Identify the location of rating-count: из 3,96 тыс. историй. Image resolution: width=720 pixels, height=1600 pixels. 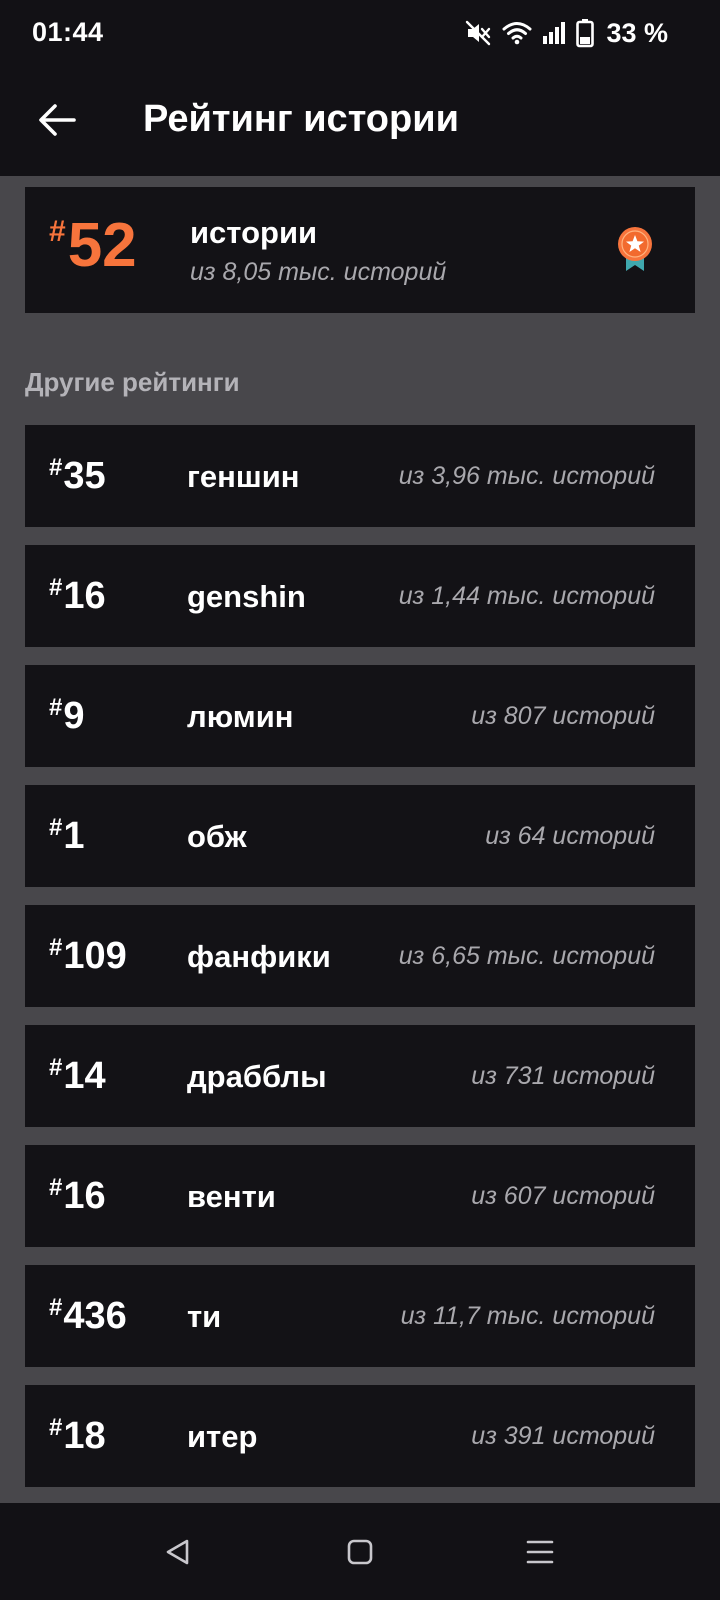
(526, 476).